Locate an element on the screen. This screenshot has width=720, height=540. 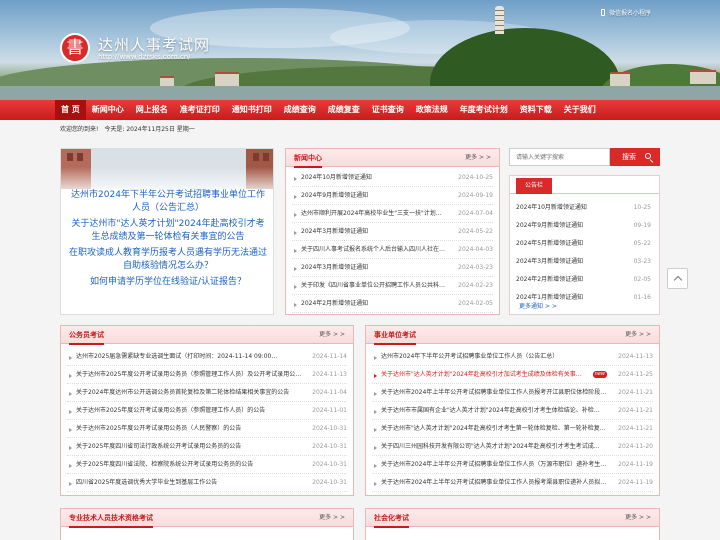
professional-more-link: 更多 > > is located at coordinates (332, 518).